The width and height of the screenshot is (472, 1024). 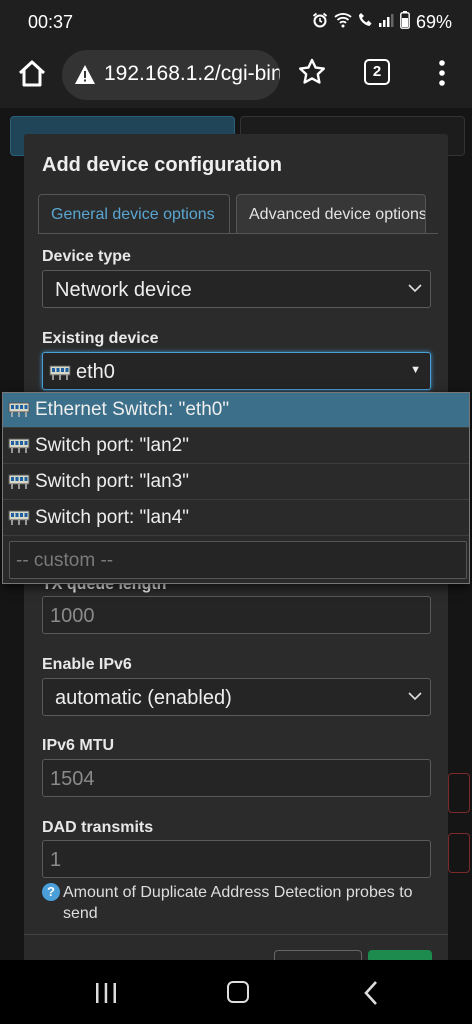 I want to click on dropdown-option-lan2: Switch port: "lan2", so click(x=236, y=446).